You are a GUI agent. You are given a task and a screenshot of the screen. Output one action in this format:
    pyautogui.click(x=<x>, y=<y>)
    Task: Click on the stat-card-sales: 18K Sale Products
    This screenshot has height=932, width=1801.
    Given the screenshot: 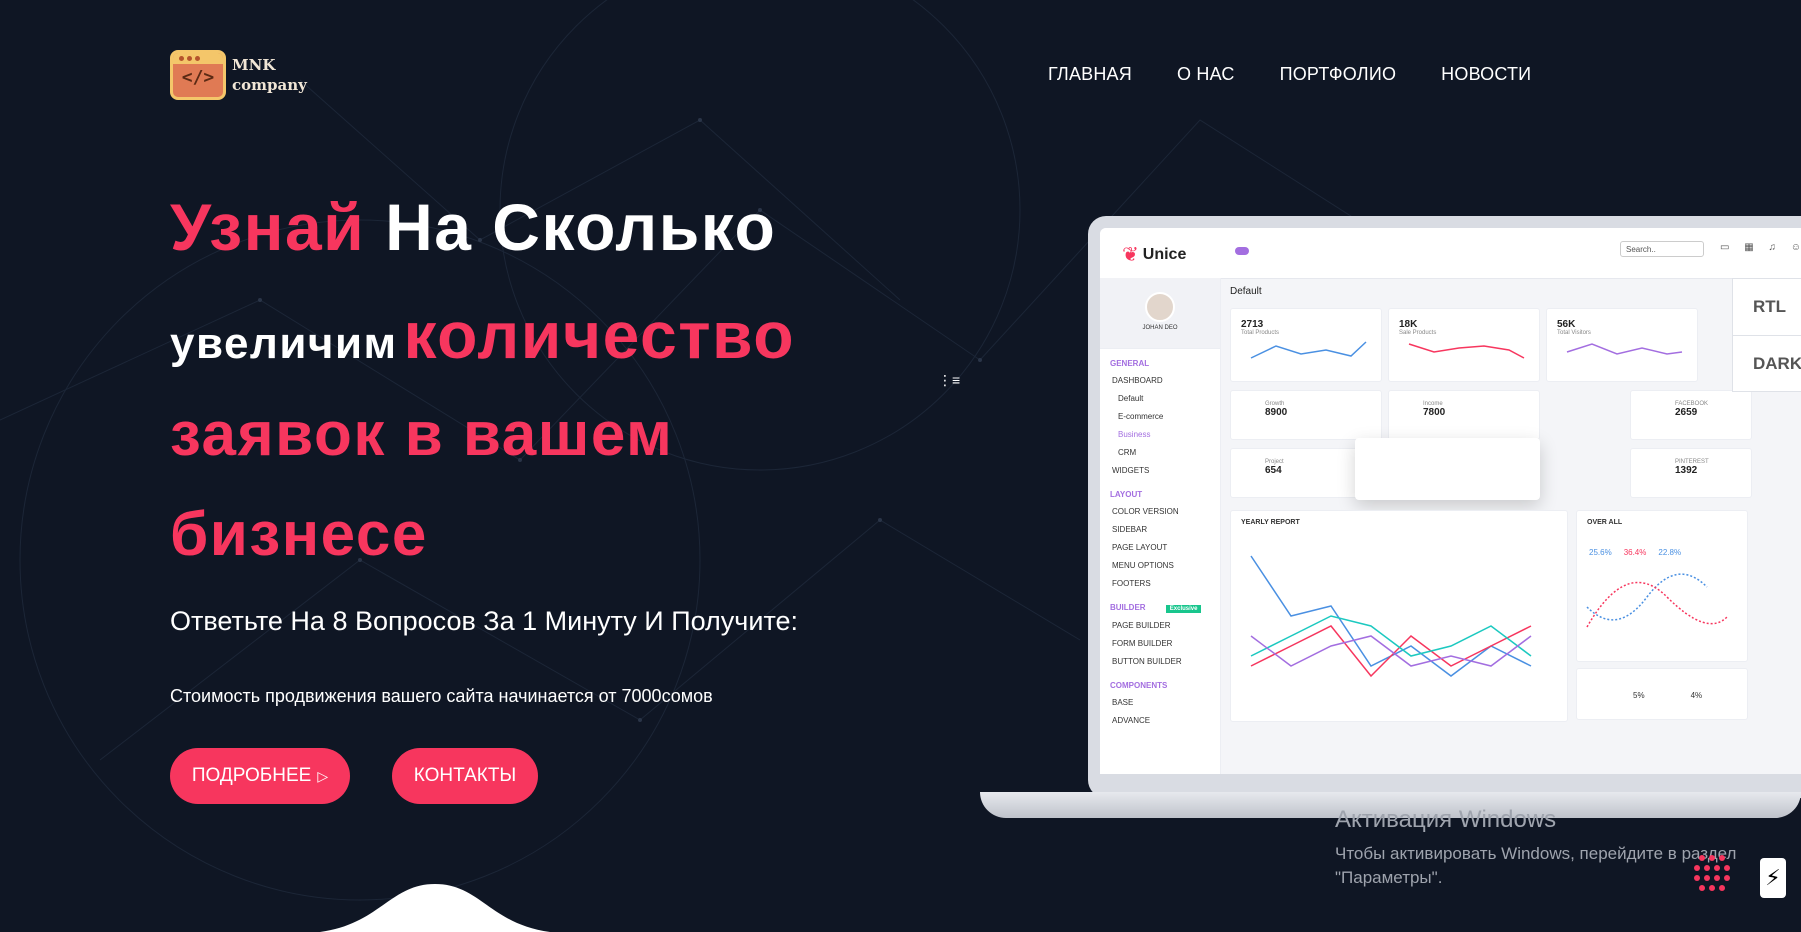 What is the action you would take?
    pyautogui.click(x=1464, y=345)
    